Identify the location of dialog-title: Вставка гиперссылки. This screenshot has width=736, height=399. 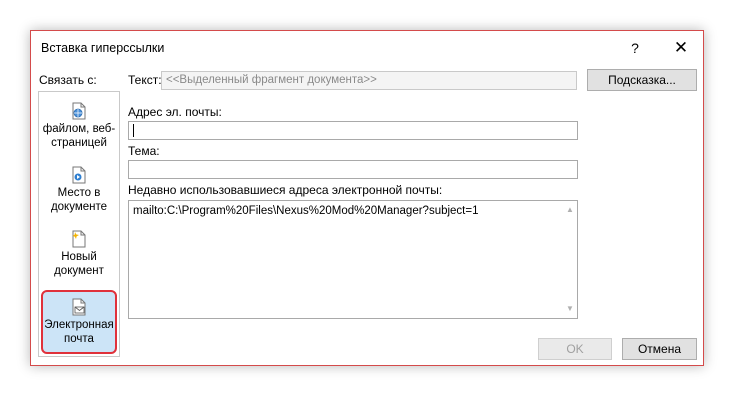
(103, 48).